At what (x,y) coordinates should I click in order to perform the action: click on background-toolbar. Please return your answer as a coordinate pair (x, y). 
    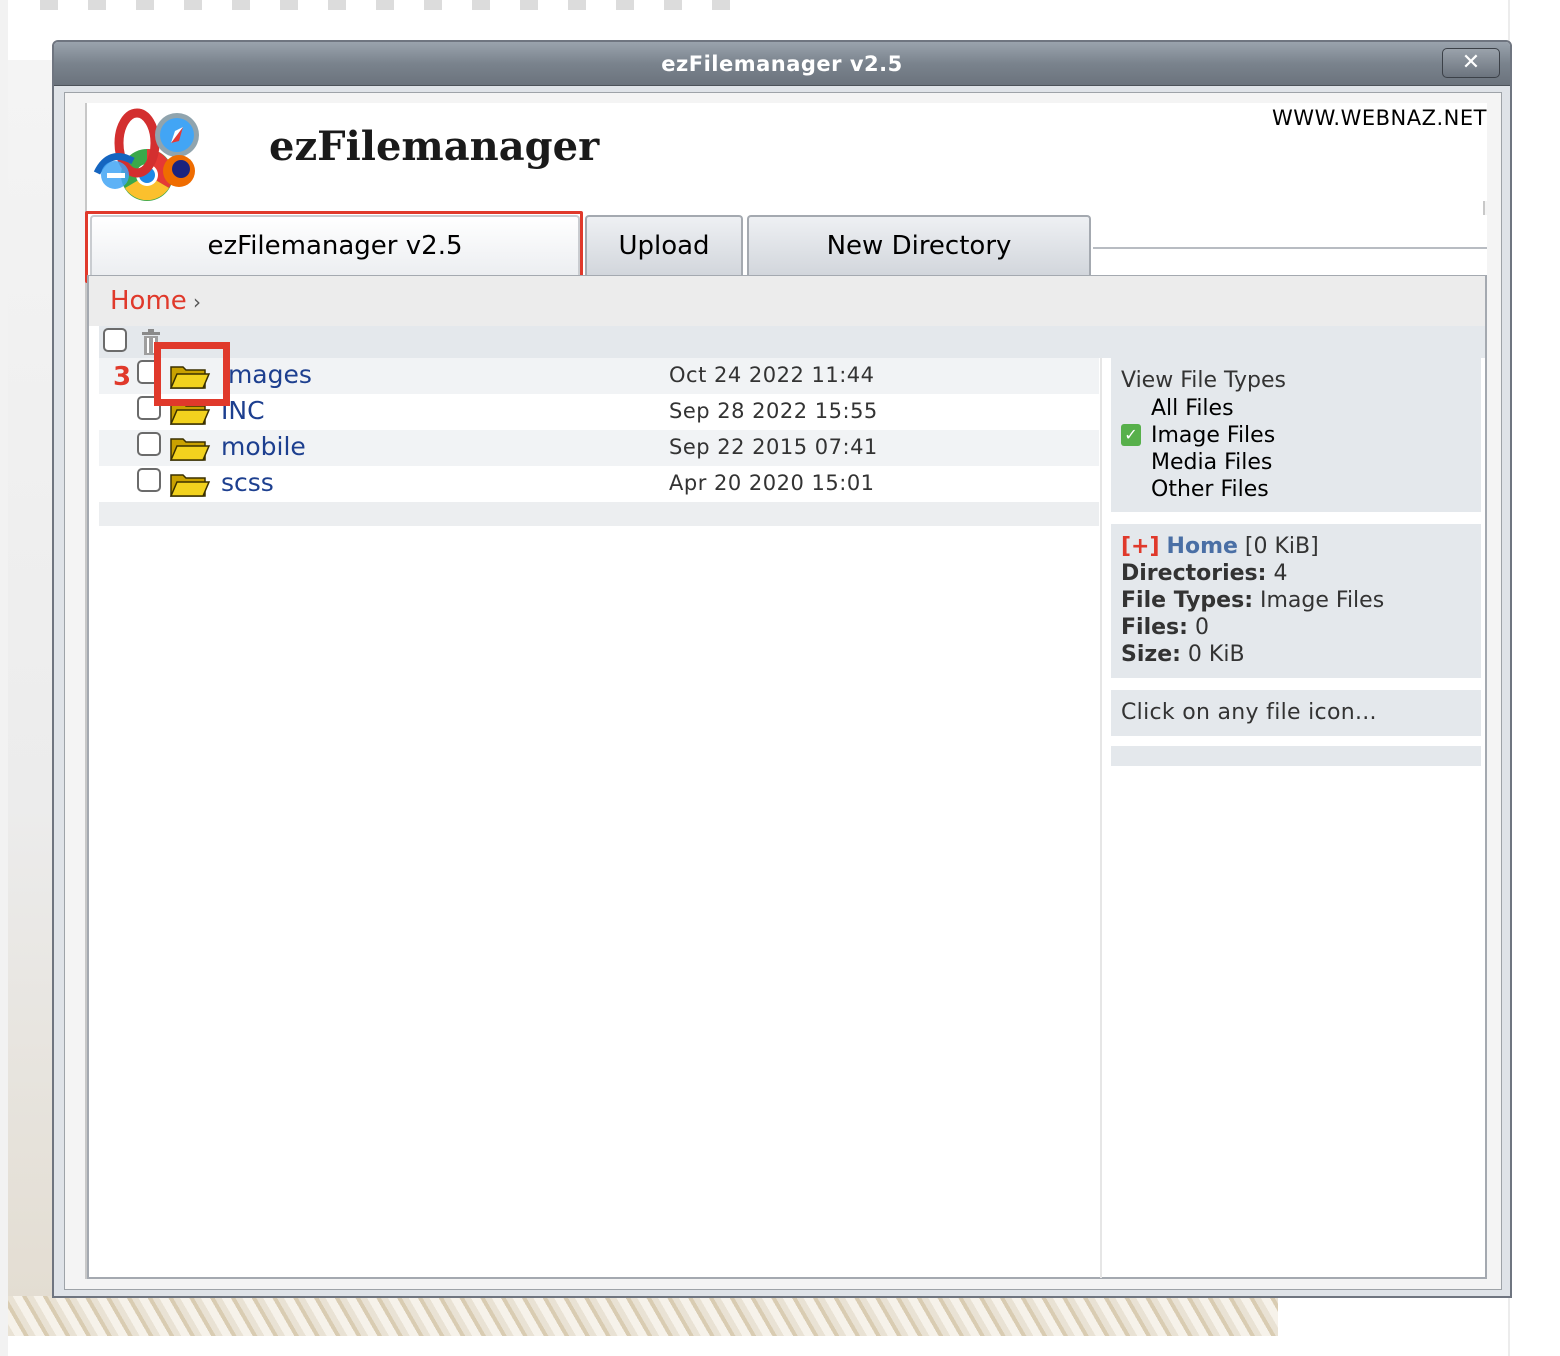
    Looking at the image, I should click on (400, 5).